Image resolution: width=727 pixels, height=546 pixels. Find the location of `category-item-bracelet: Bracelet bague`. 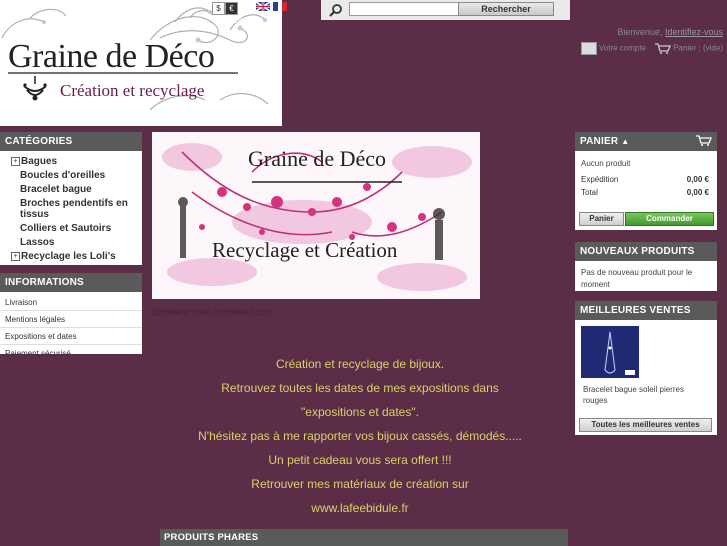

category-item-bracelet: Bracelet bague is located at coordinates (71, 190).